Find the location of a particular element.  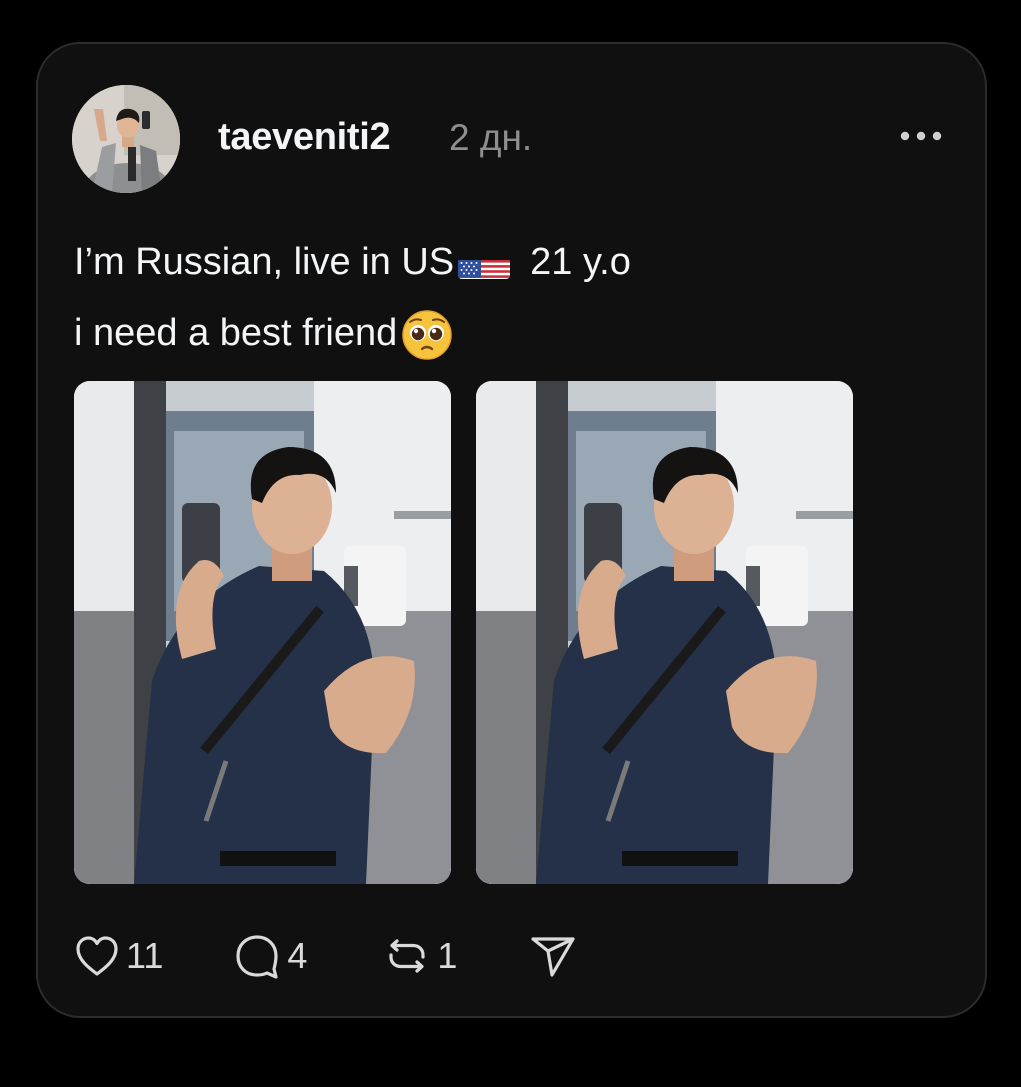

speech-bubble-icon is located at coordinates (257, 956).